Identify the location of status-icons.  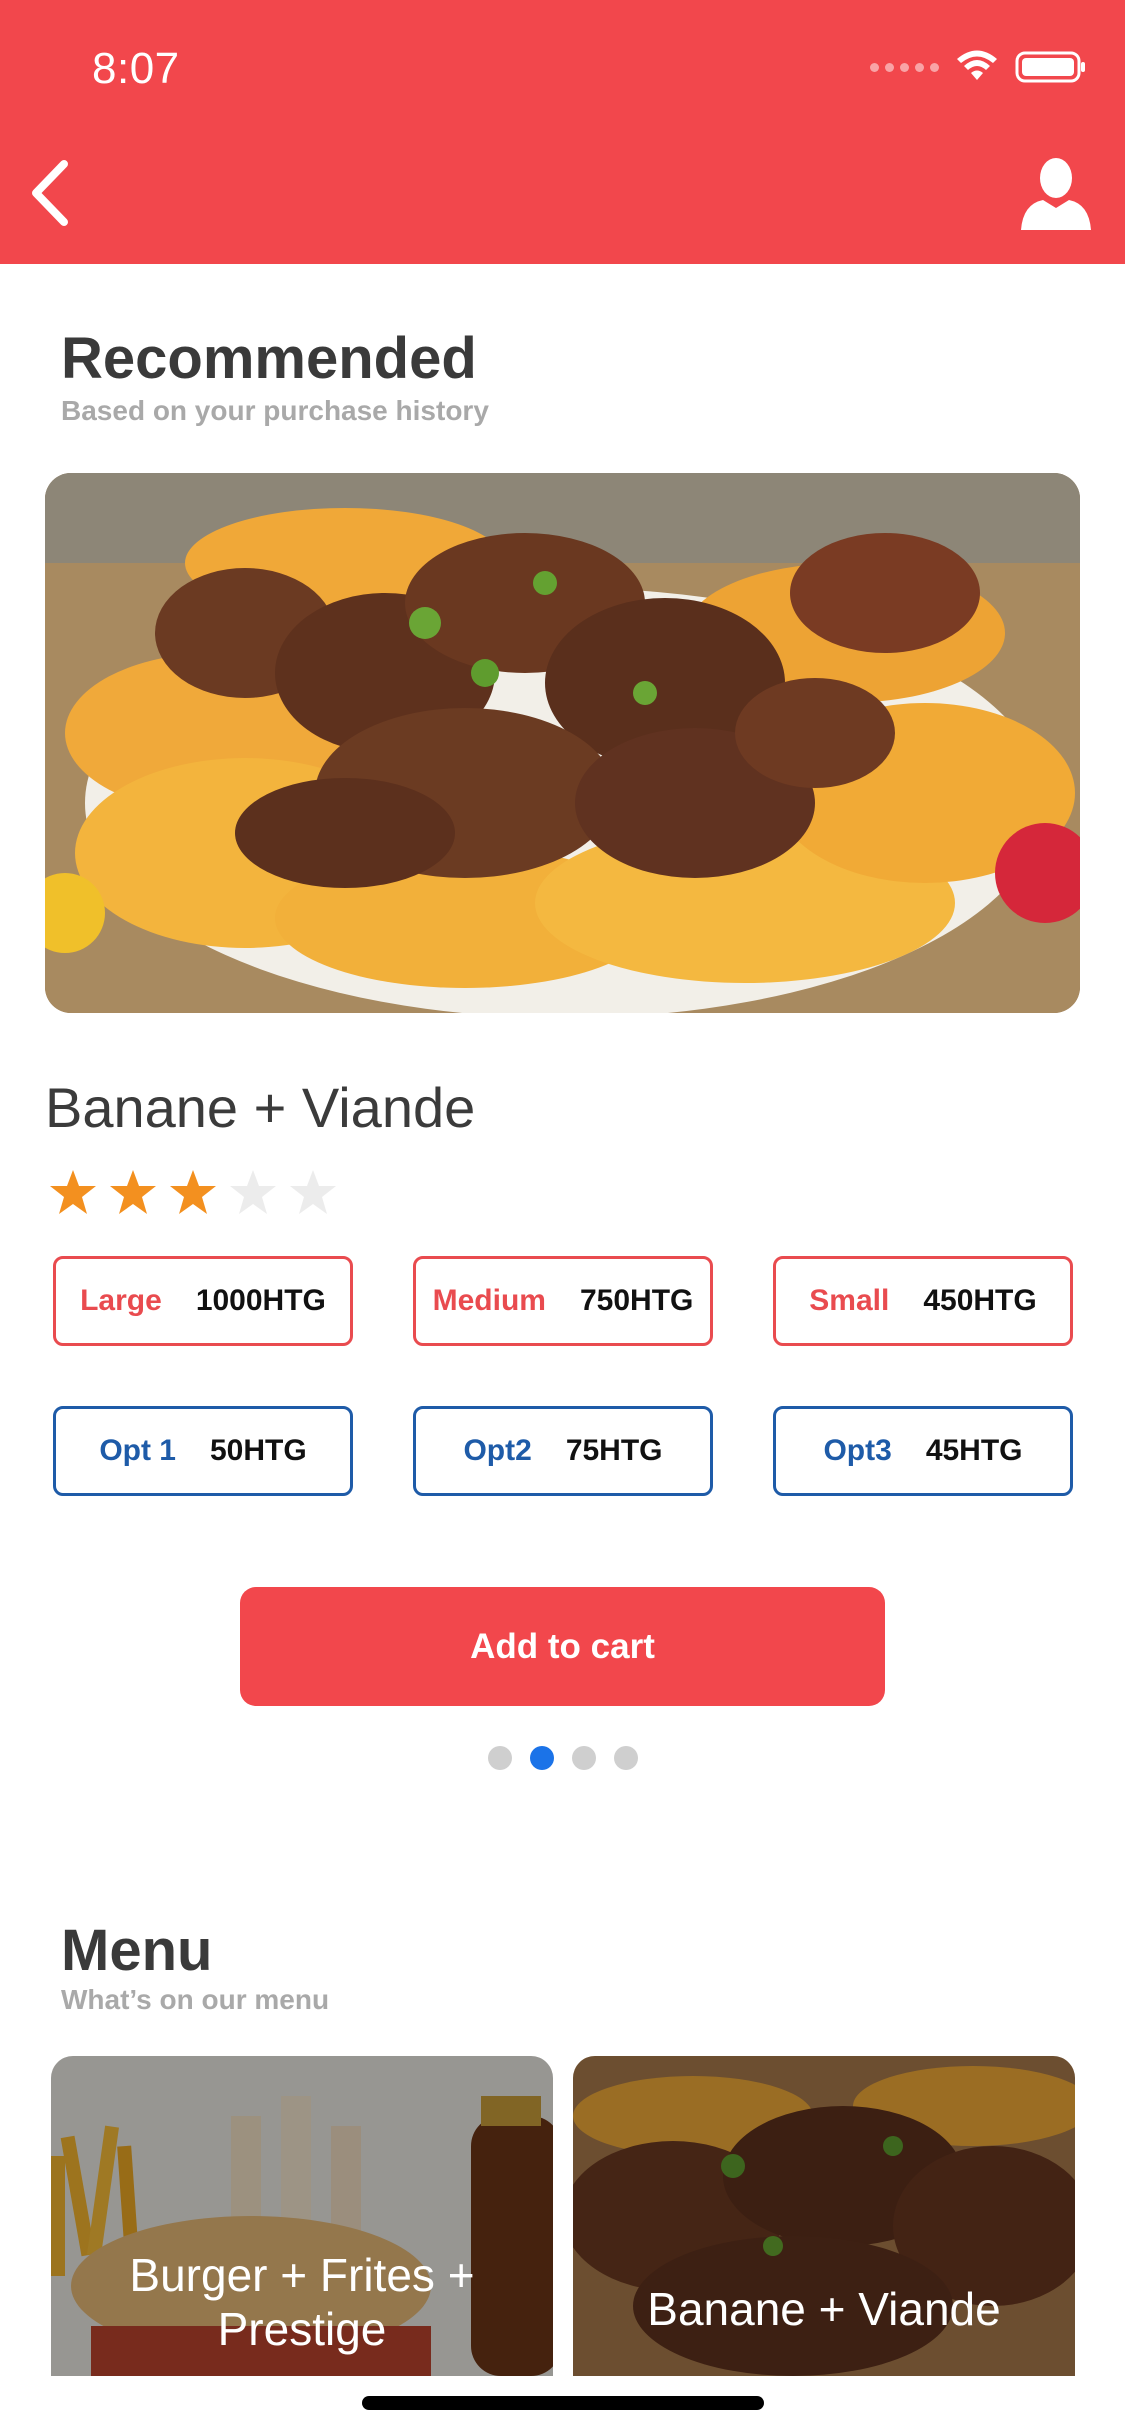
(978, 67).